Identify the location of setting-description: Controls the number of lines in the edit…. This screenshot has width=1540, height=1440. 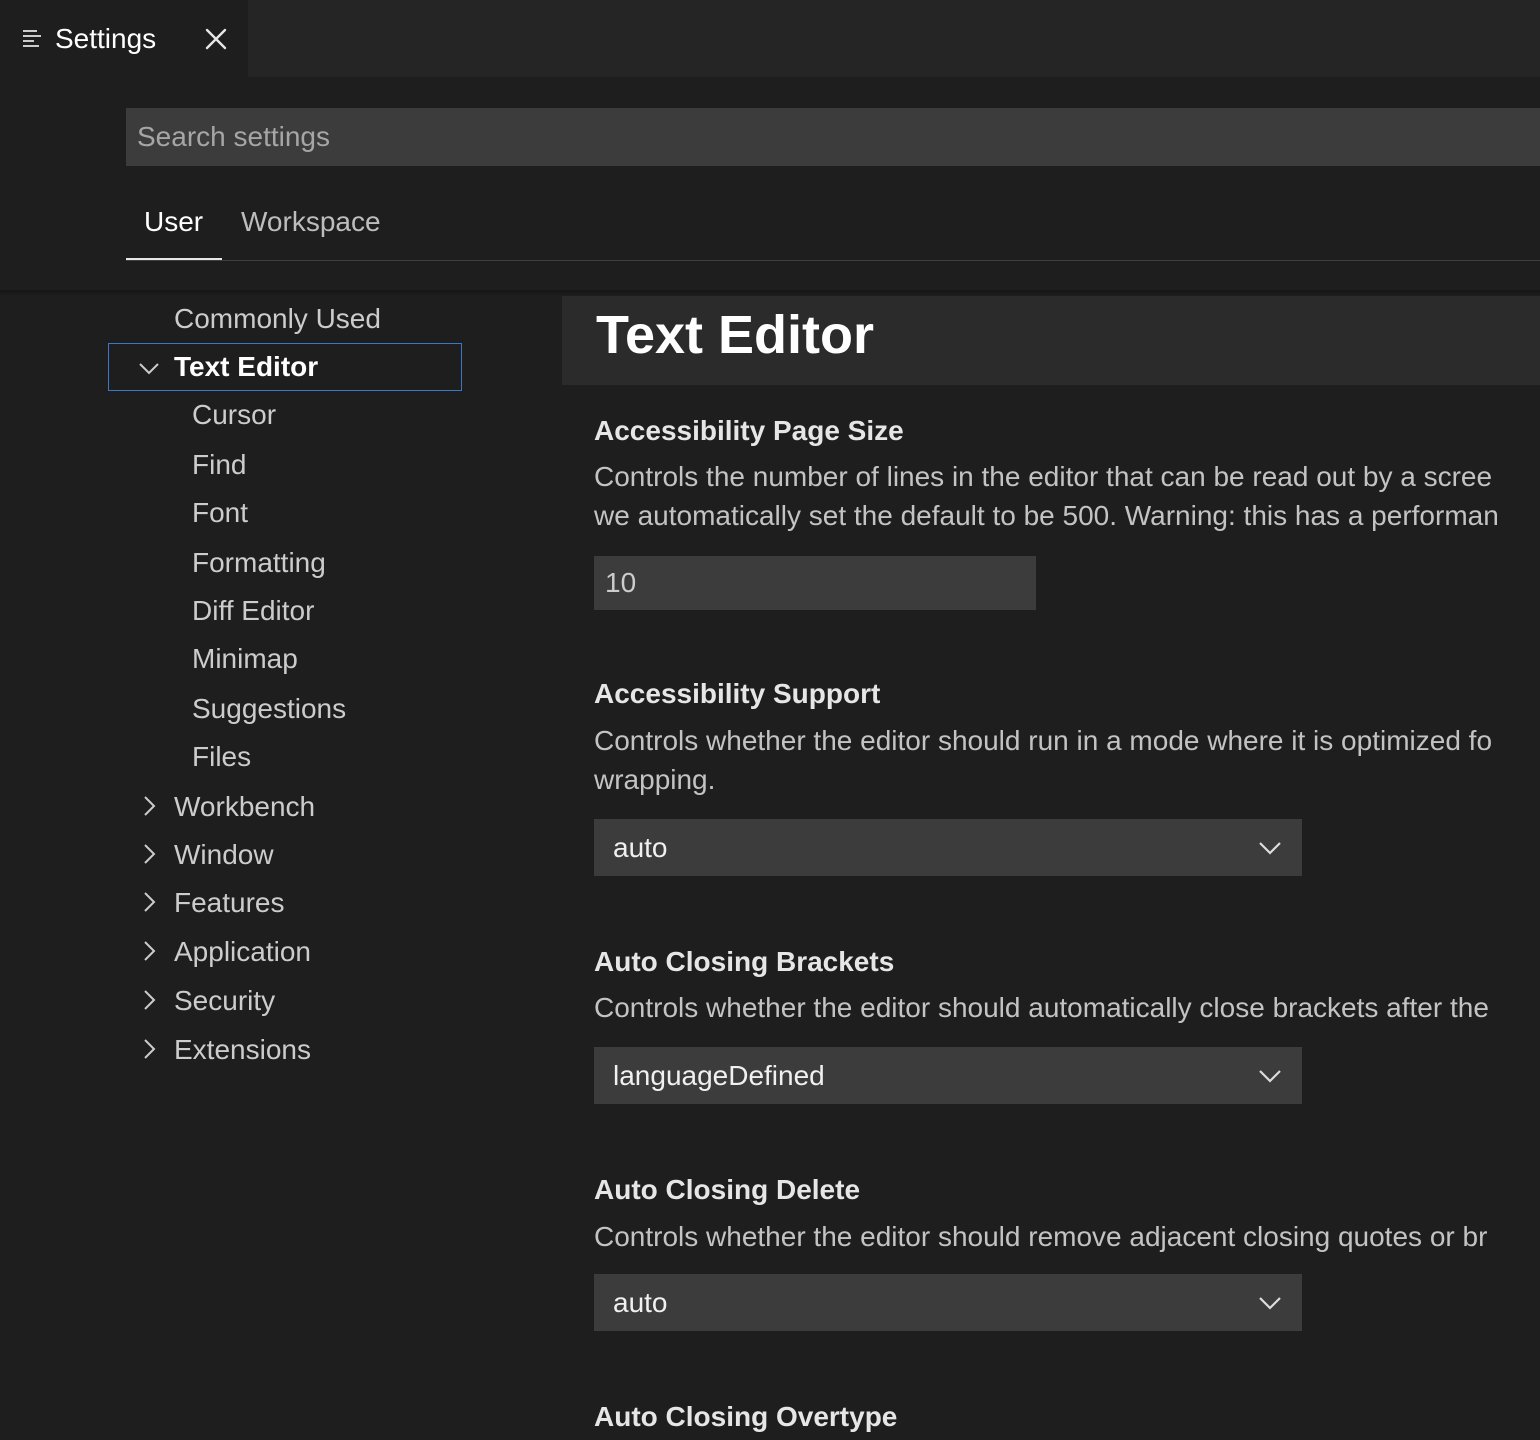
(1067, 496).